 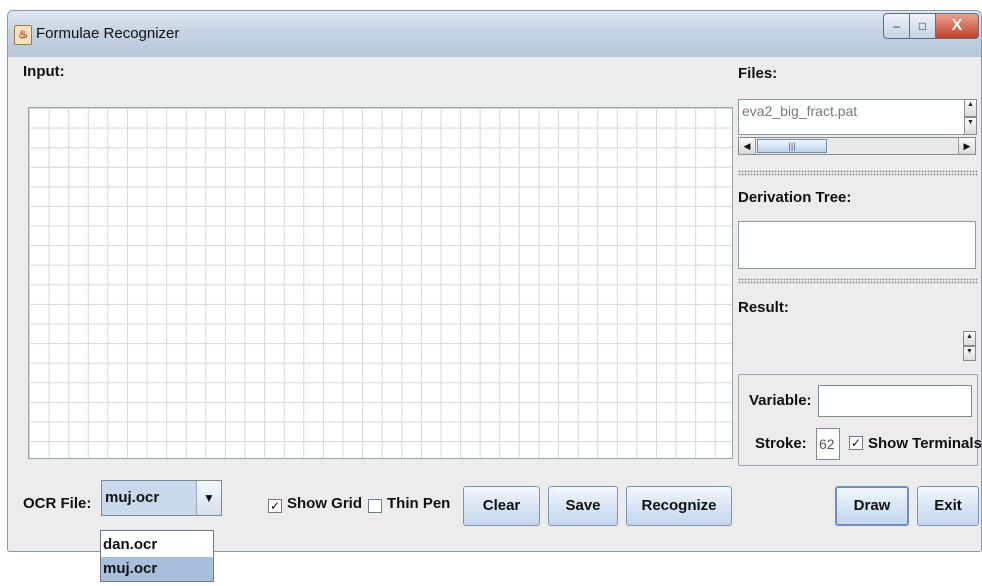 What do you see at coordinates (208, 498) in the screenshot?
I see `chevron-down-icon: ▼` at bounding box center [208, 498].